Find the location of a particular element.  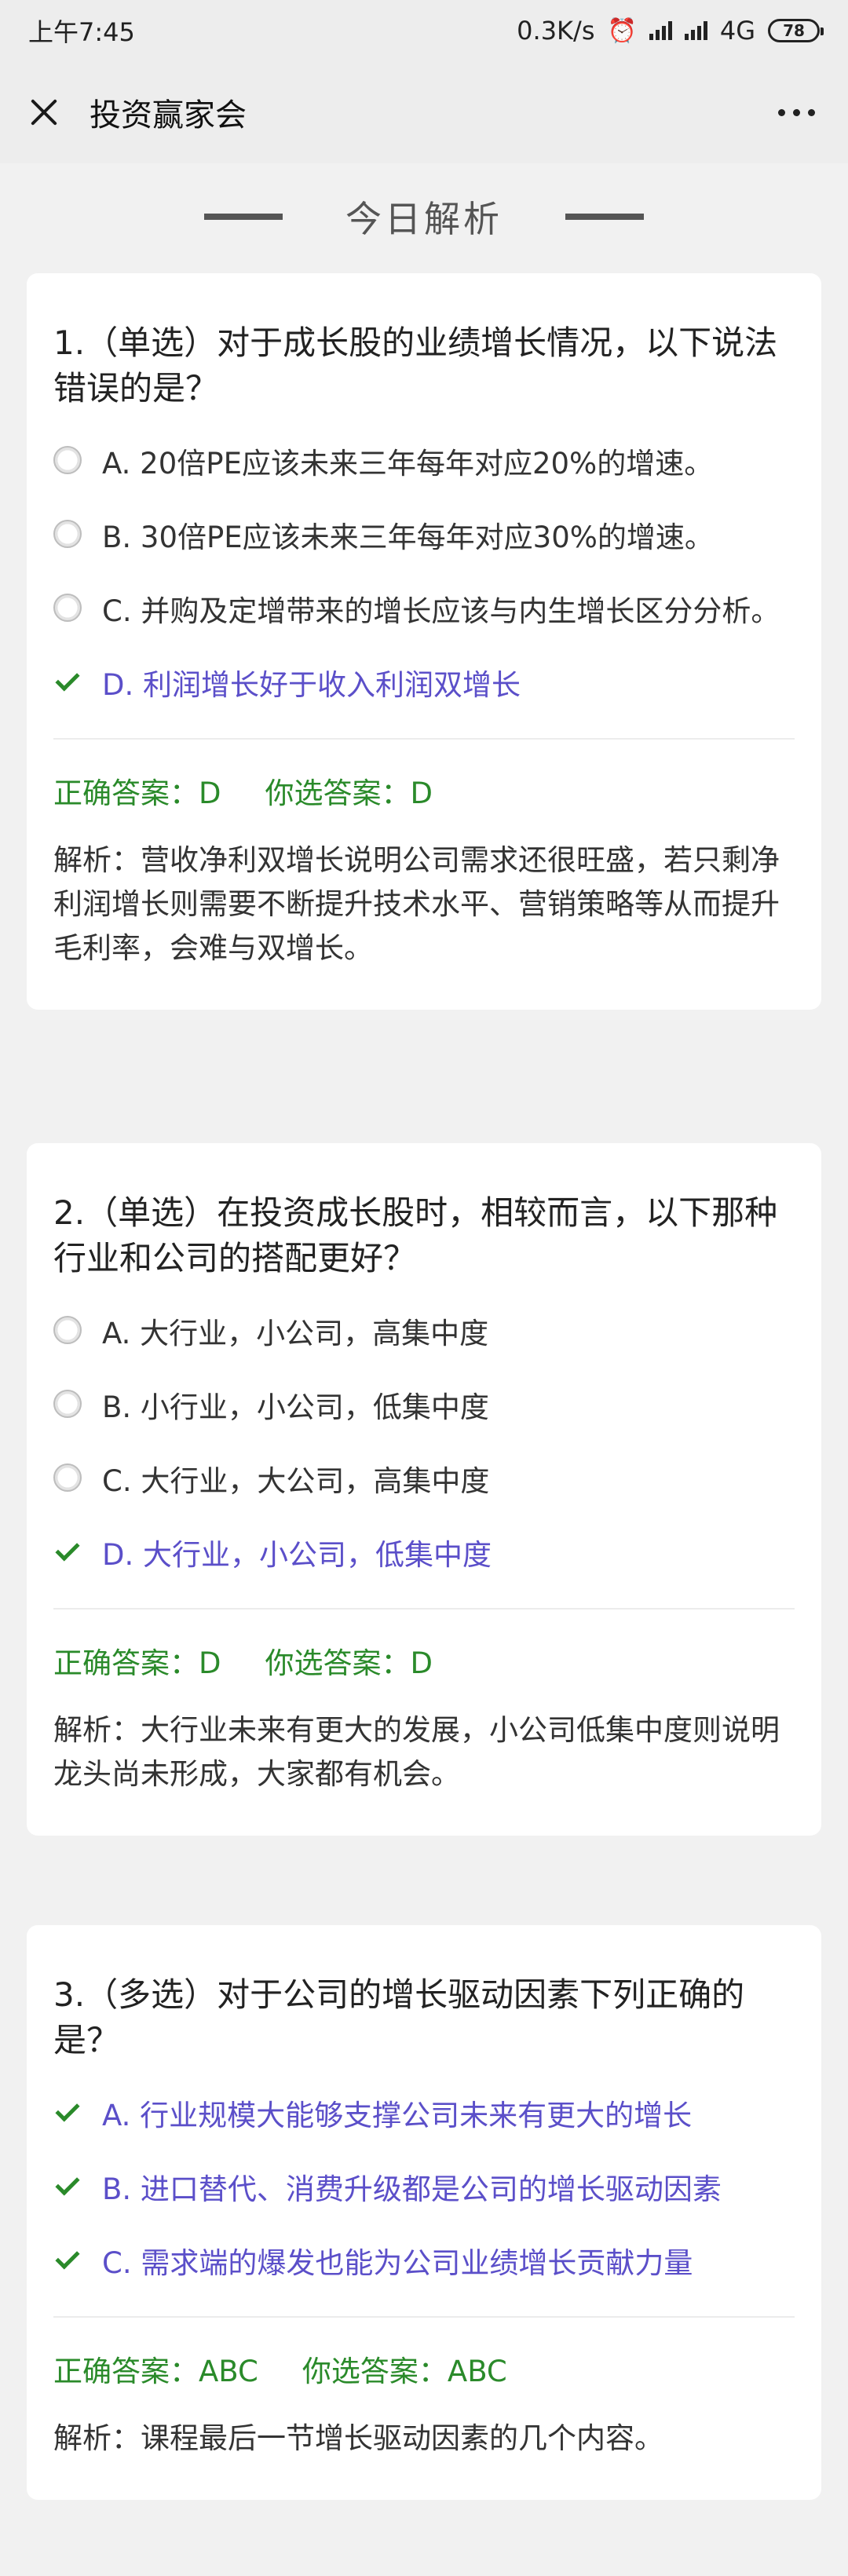

question-title: 1.（单选）对于成长股的业绩增长情况，以下说法错误的是？ is located at coordinates (415, 365).